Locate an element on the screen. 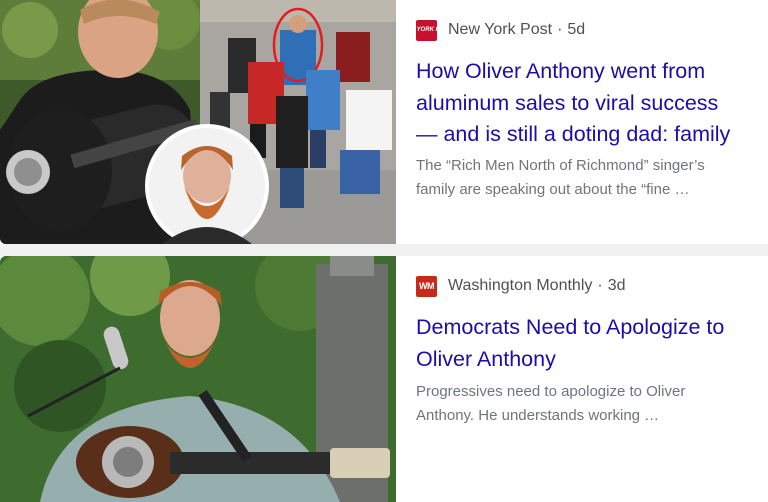 This screenshot has height=502, width=768. article-source: NEW YORK POST New York Post · 5d is located at coordinates (500, 30).